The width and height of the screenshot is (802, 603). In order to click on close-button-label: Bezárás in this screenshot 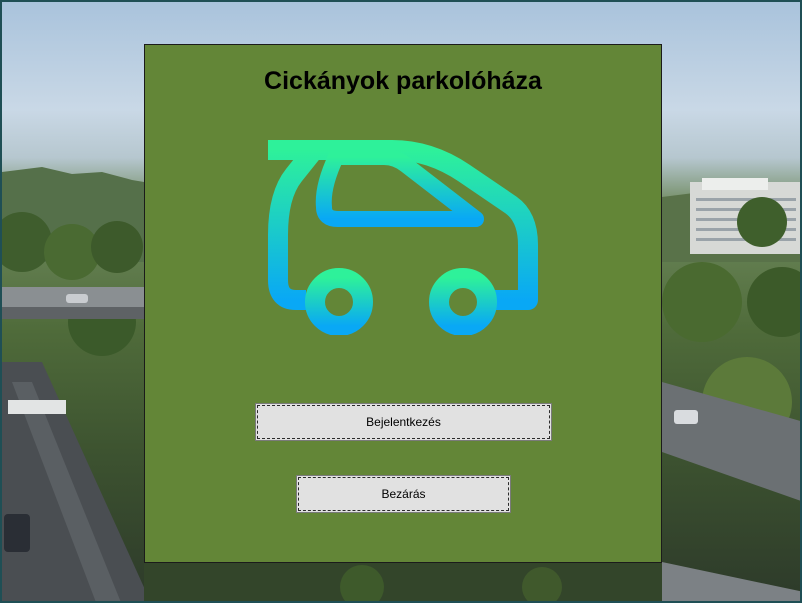, I will do `click(403, 494)`.